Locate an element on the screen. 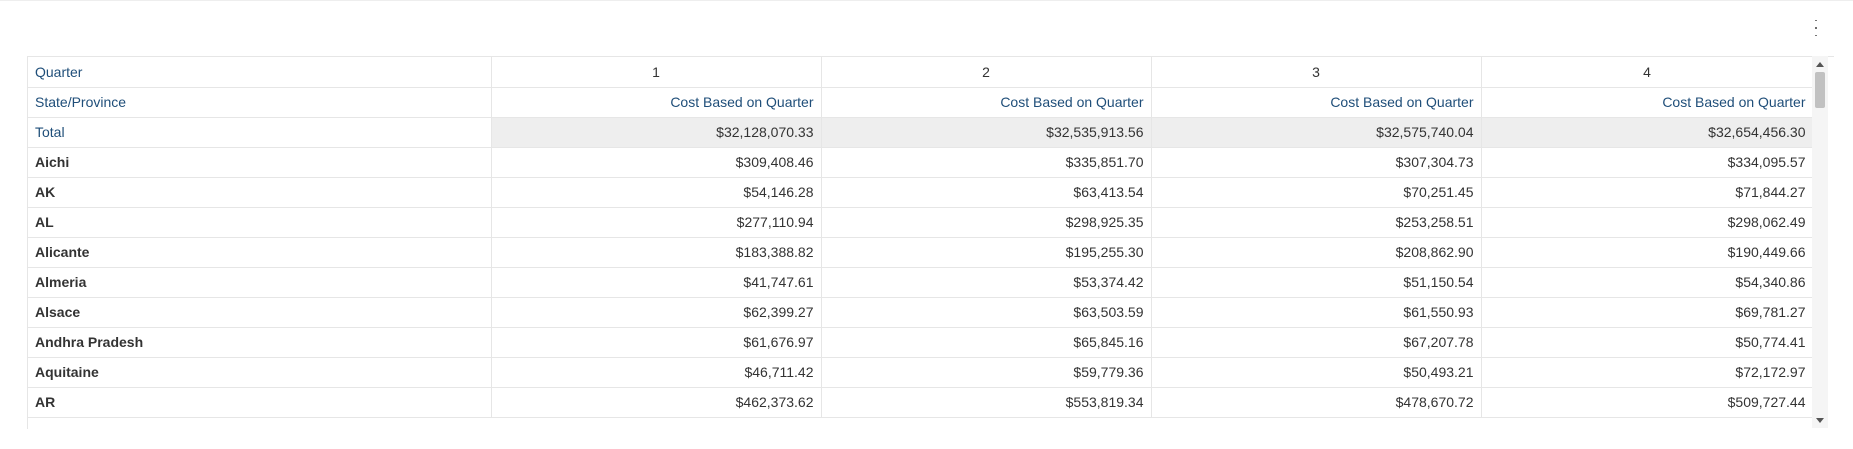 This screenshot has height=449, width=1853. row-label: Alicante is located at coordinates (260, 252).